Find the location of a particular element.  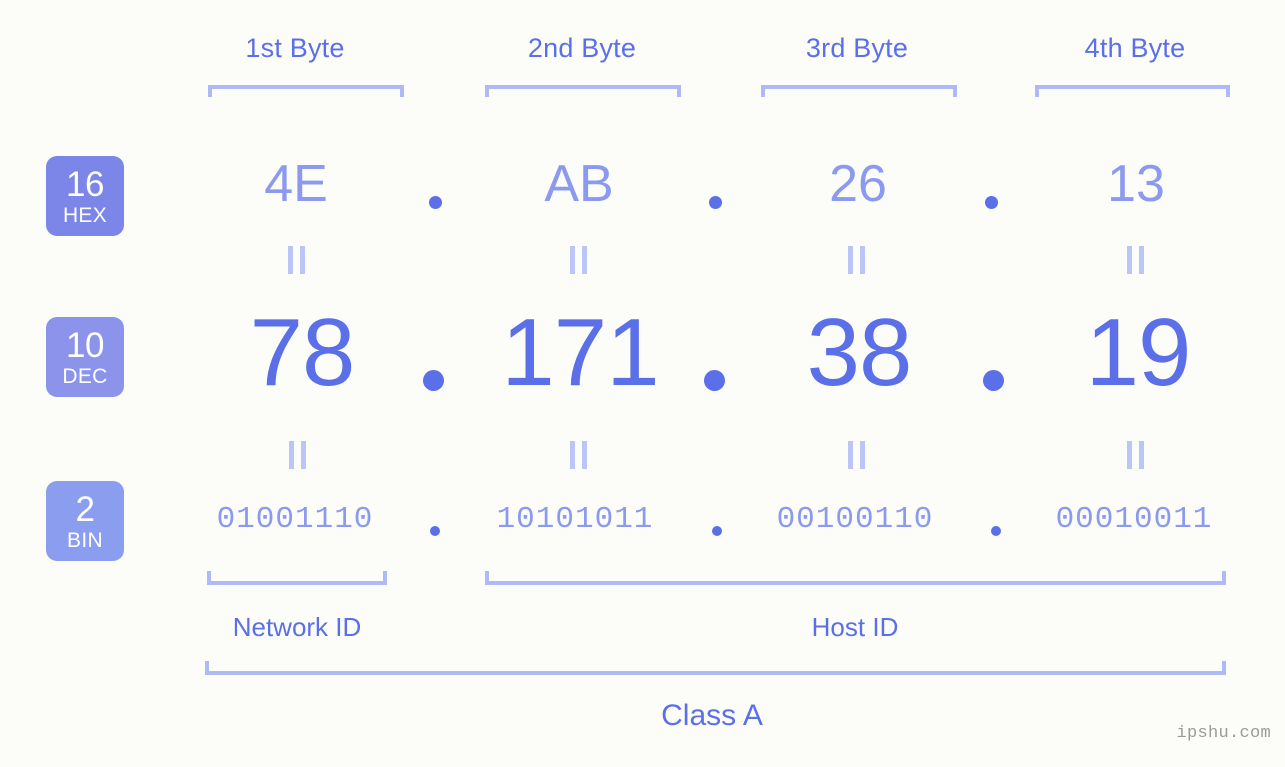

byte-header-4: 4th Byte is located at coordinates (1135, 48).